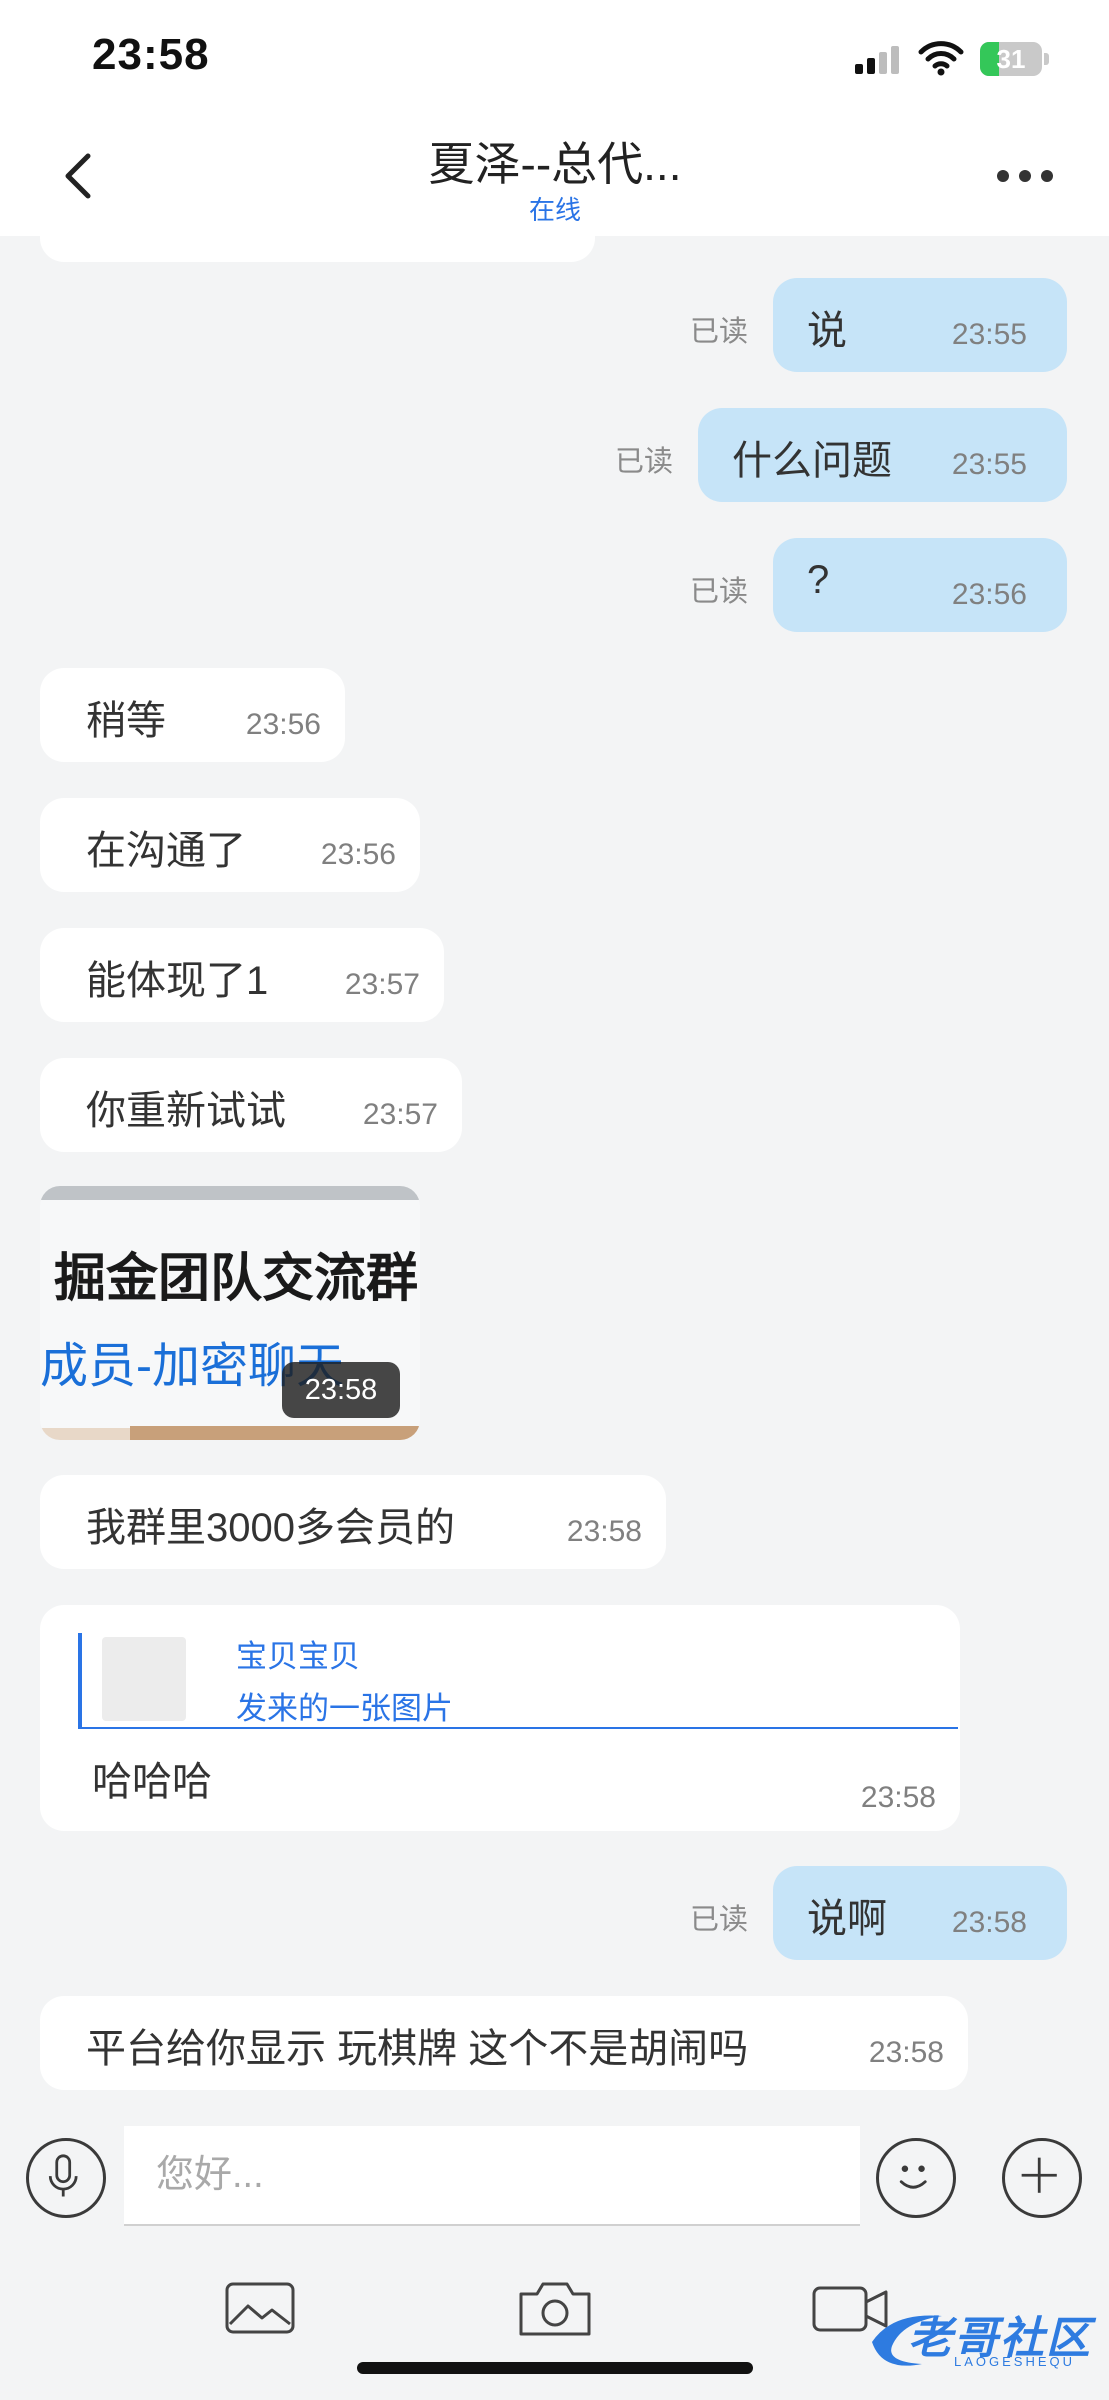 Image resolution: width=1109 pixels, height=2400 pixels. Describe the element at coordinates (82, 176) in the screenshot. I see `chevron-left-icon` at that location.